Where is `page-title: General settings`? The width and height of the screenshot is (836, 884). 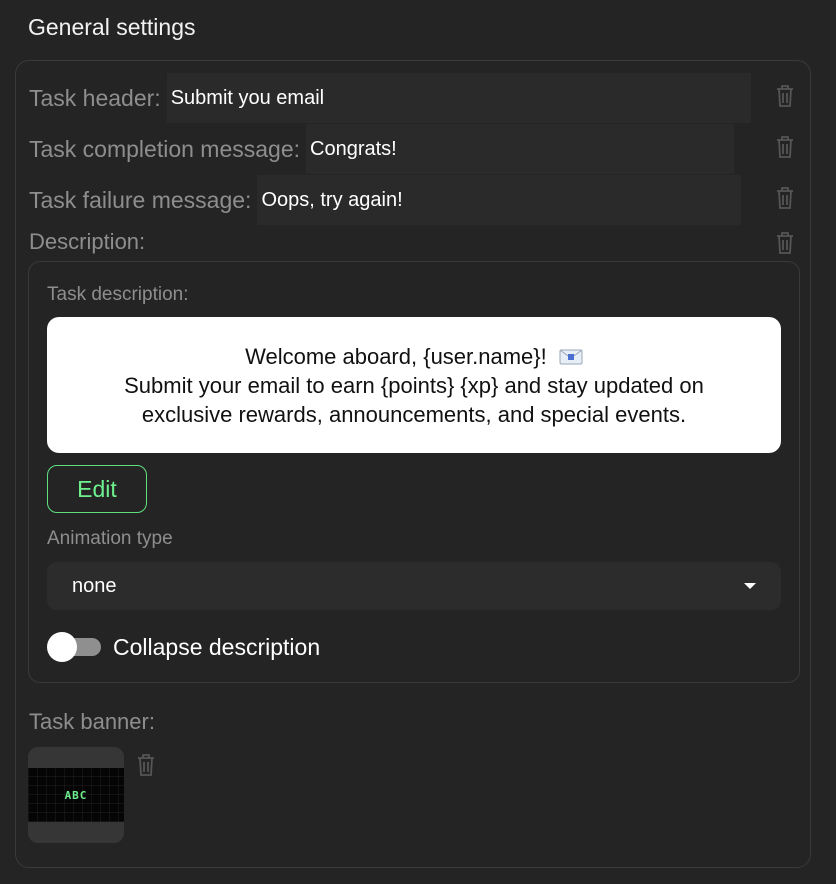
page-title: General settings is located at coordinates (112, 27).